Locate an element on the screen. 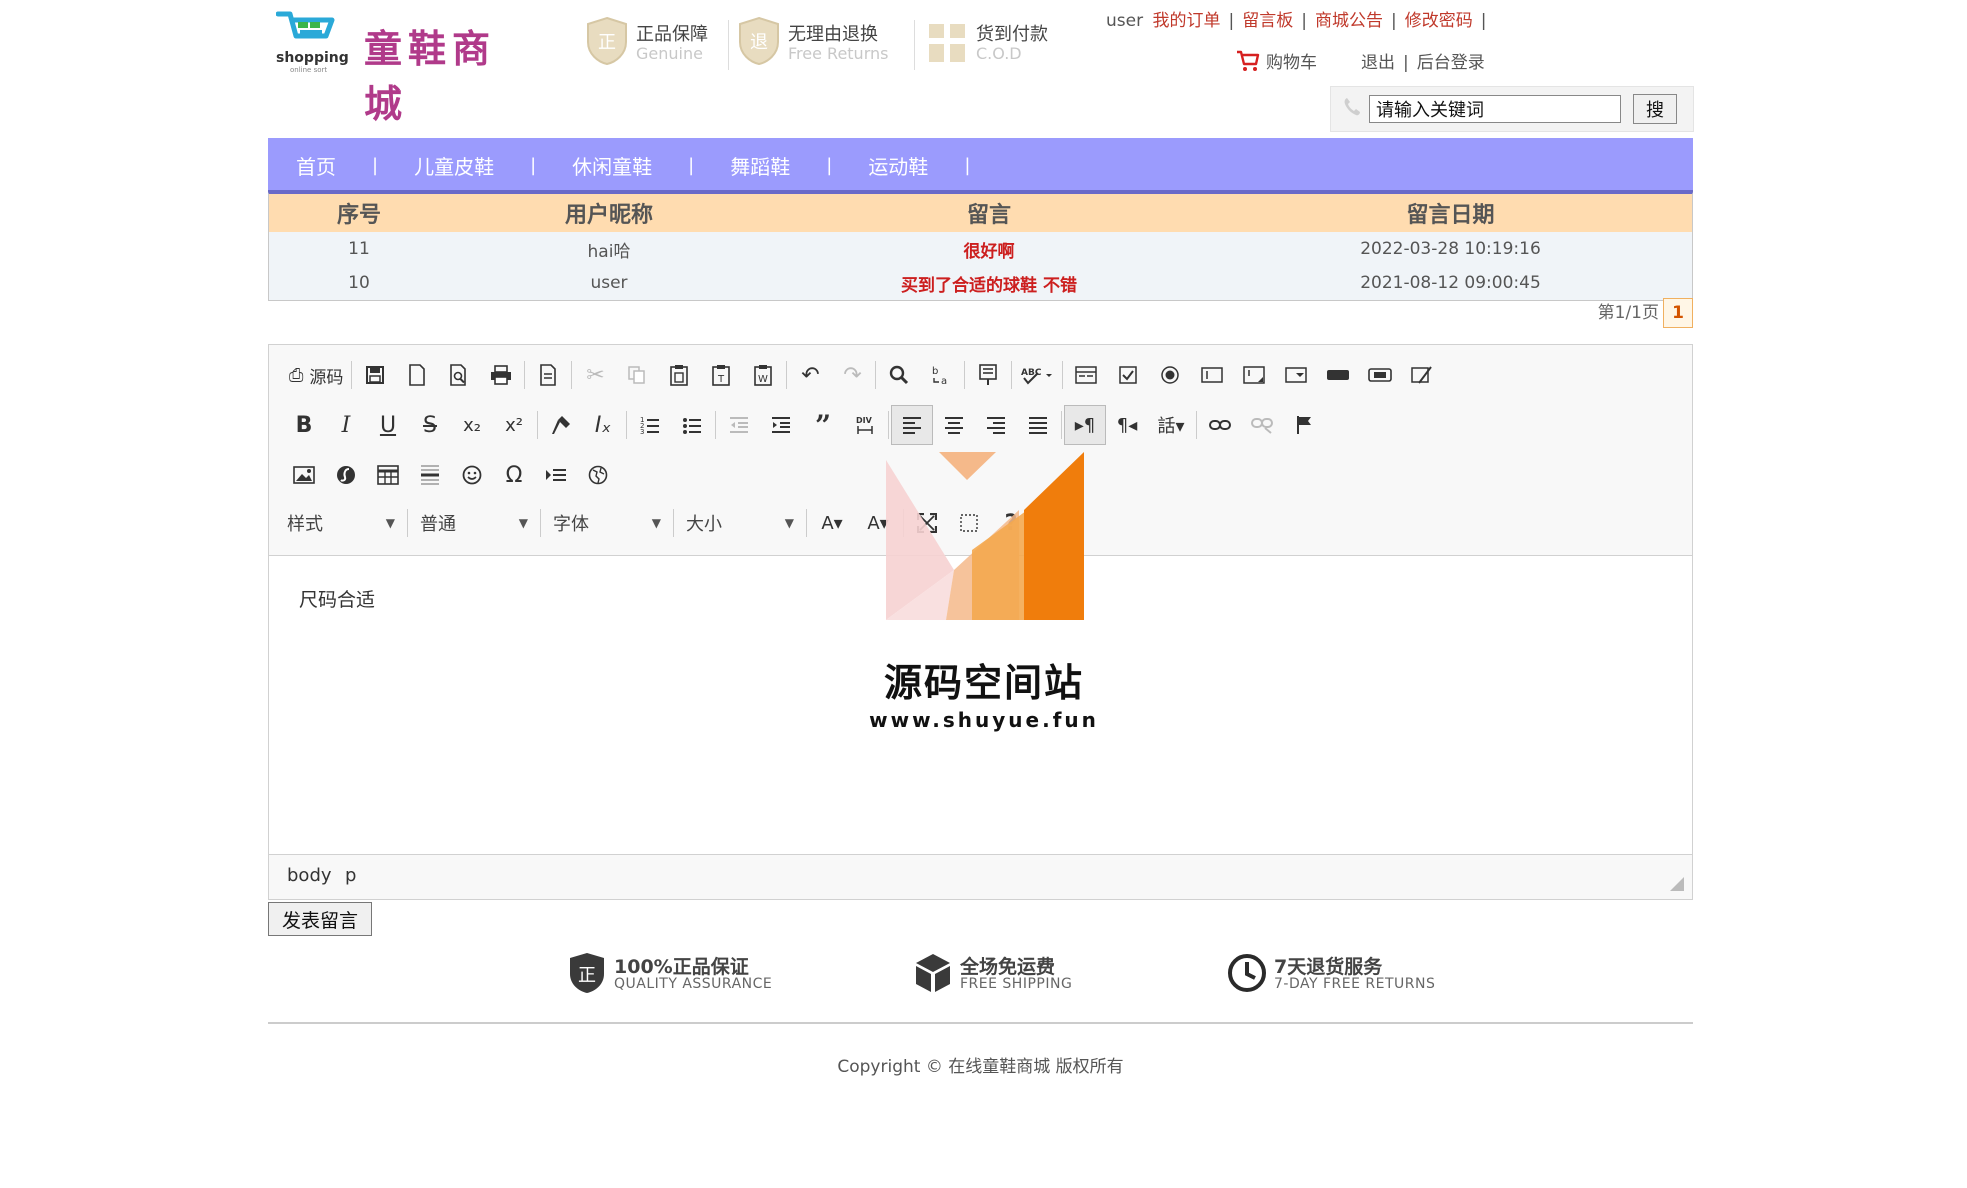  spellcheck-icon: ABC is located at coordinates (1037, 375).